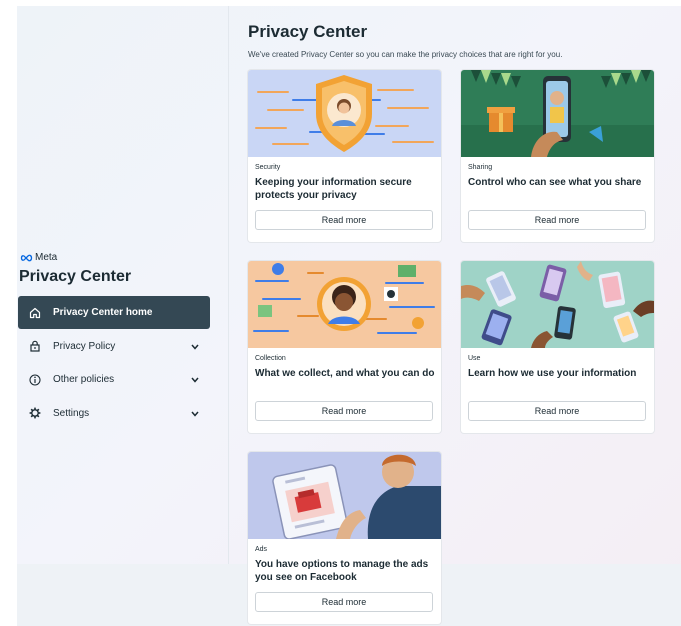 This screenshot has width=681, height=626. What do you see at coordinates (344, 113) in the screenshot?
I see `security-shield-illustration` at bounding box center [344, 113].